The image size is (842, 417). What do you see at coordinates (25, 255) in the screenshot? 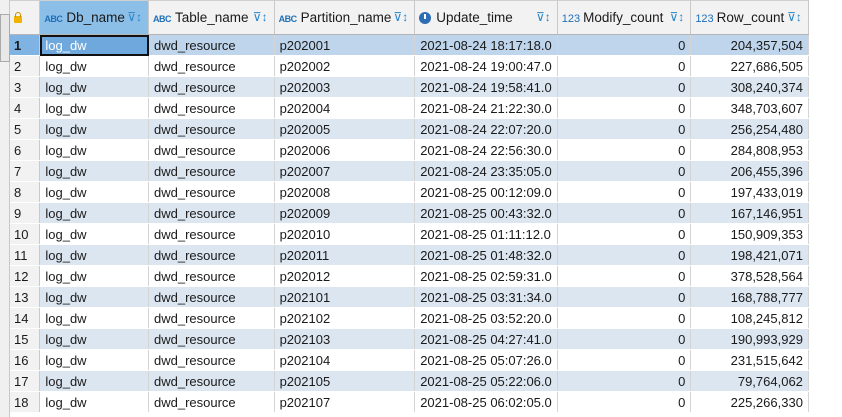
I see `row-number: 11` at bounding box center [25, 255].